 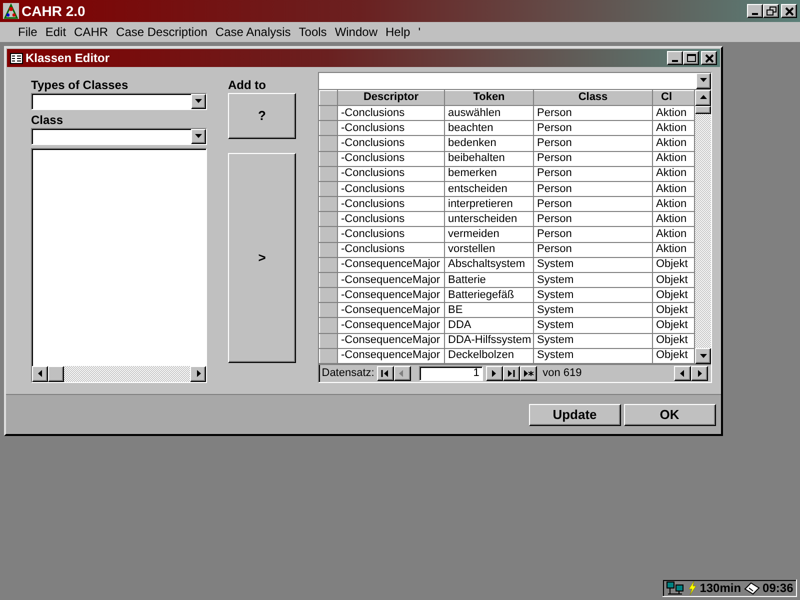 I want to click on menu-item: Edit, so click(x=55, y=32).